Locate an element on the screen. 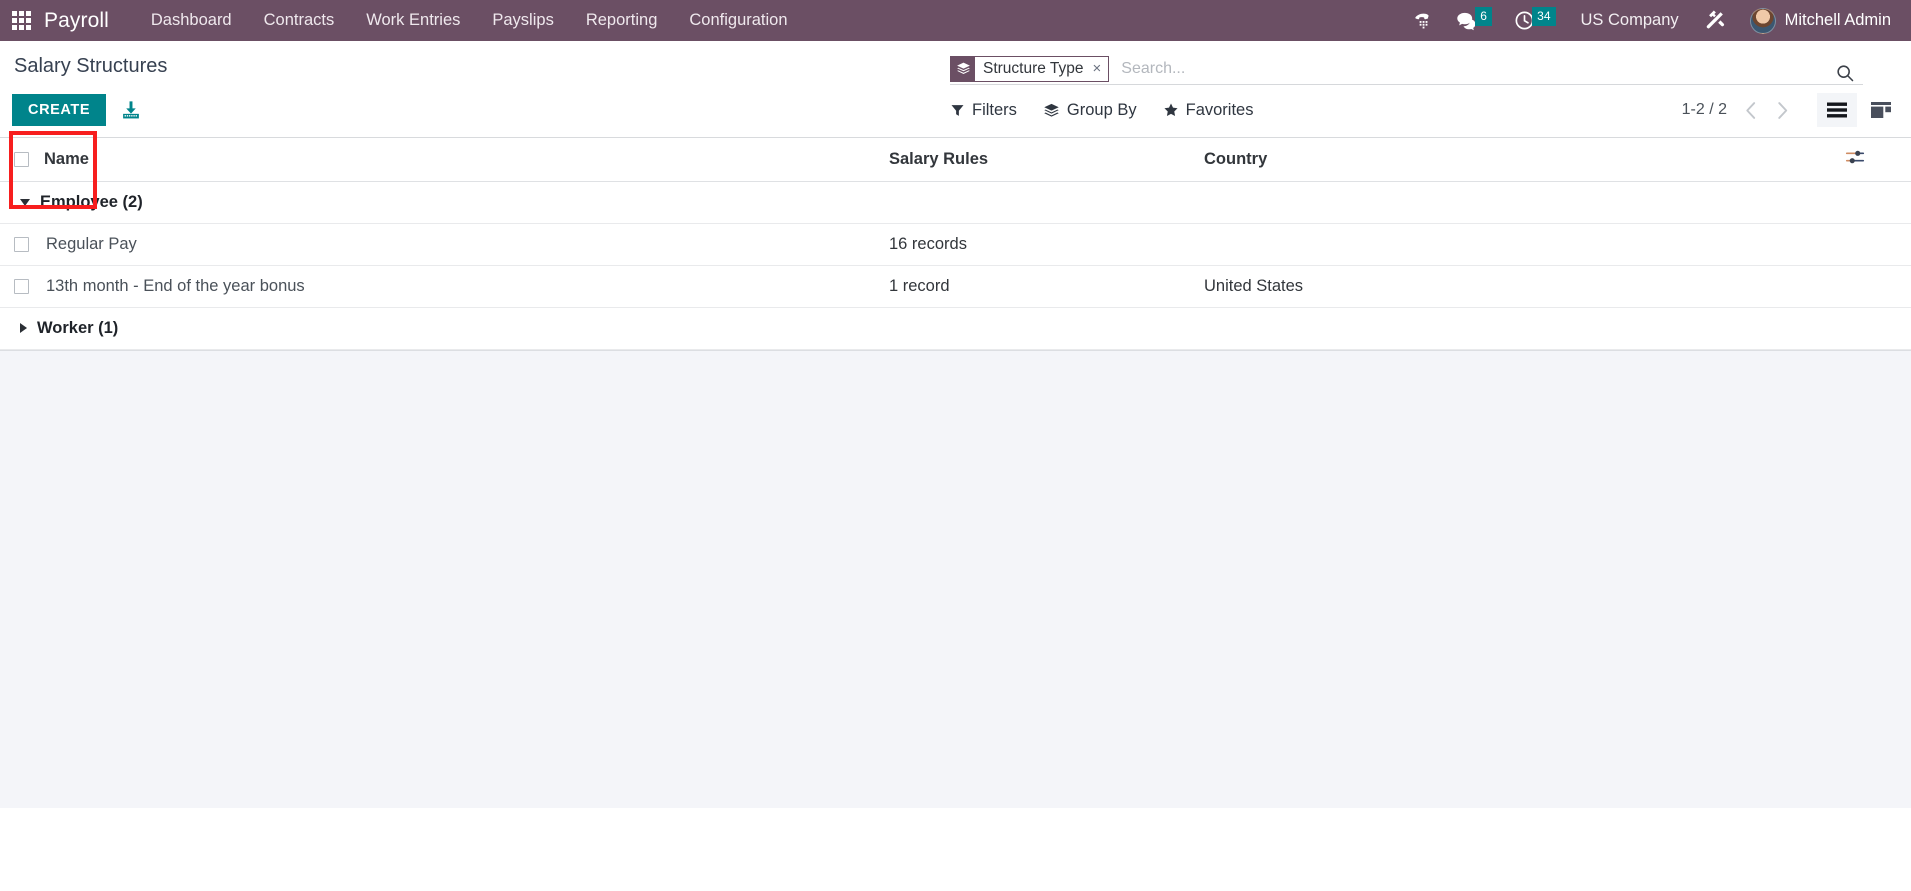 Image resolution: width=1911 pixels, height=891 pixels. optional-columns-toggle is located at coordinates (1877, 160).